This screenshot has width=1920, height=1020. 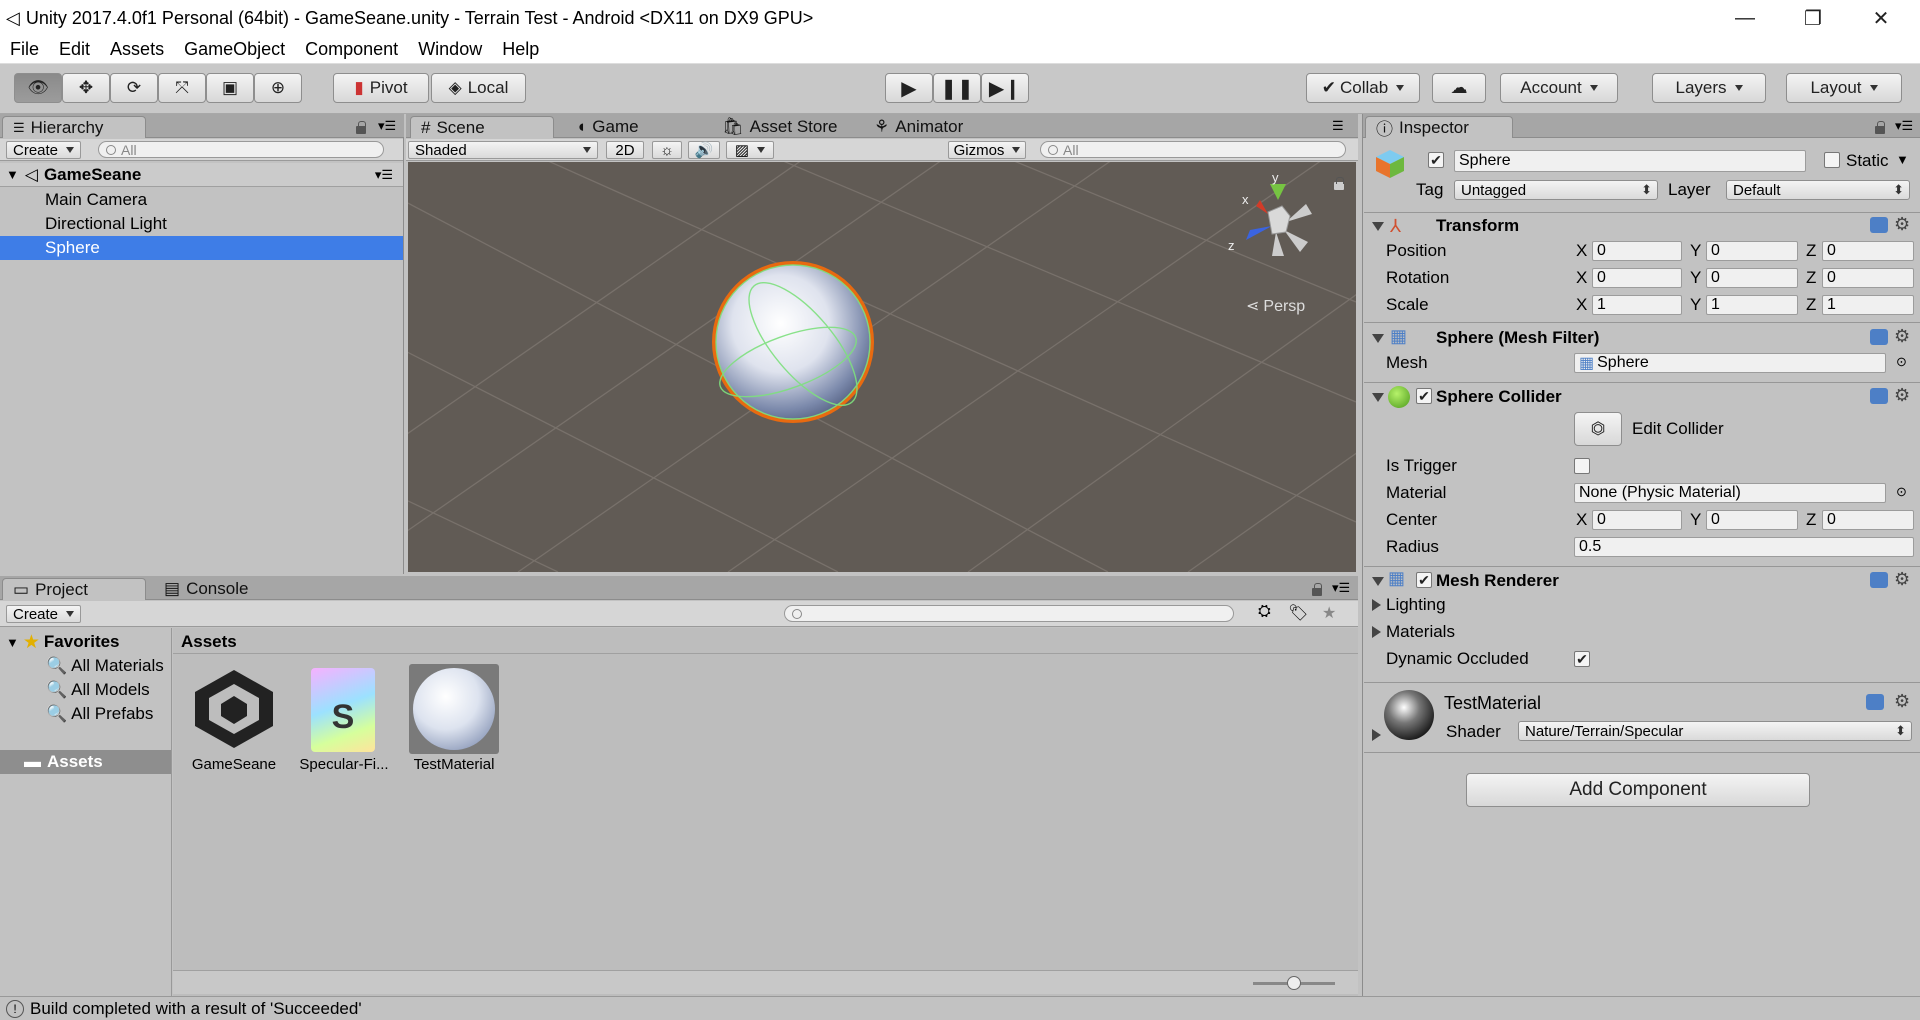 What do you see at coordinates (1630, 161) in the screenshot?
I see `object-name-field: Sphere` at bounding box center [1630, 161].